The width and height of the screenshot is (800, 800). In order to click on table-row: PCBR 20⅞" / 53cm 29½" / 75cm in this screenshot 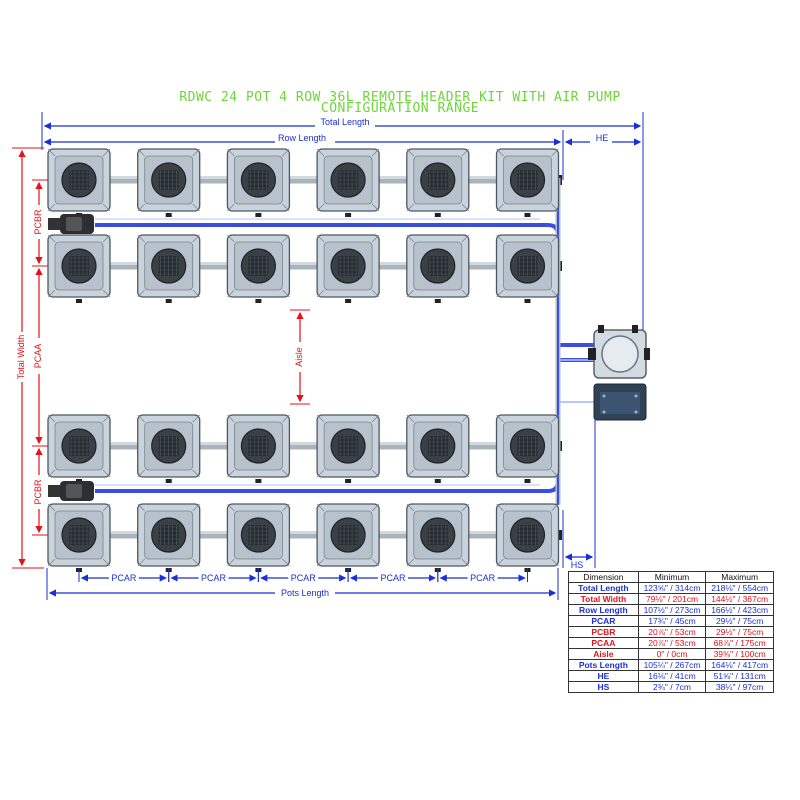, I will do `click(671, 632)`.